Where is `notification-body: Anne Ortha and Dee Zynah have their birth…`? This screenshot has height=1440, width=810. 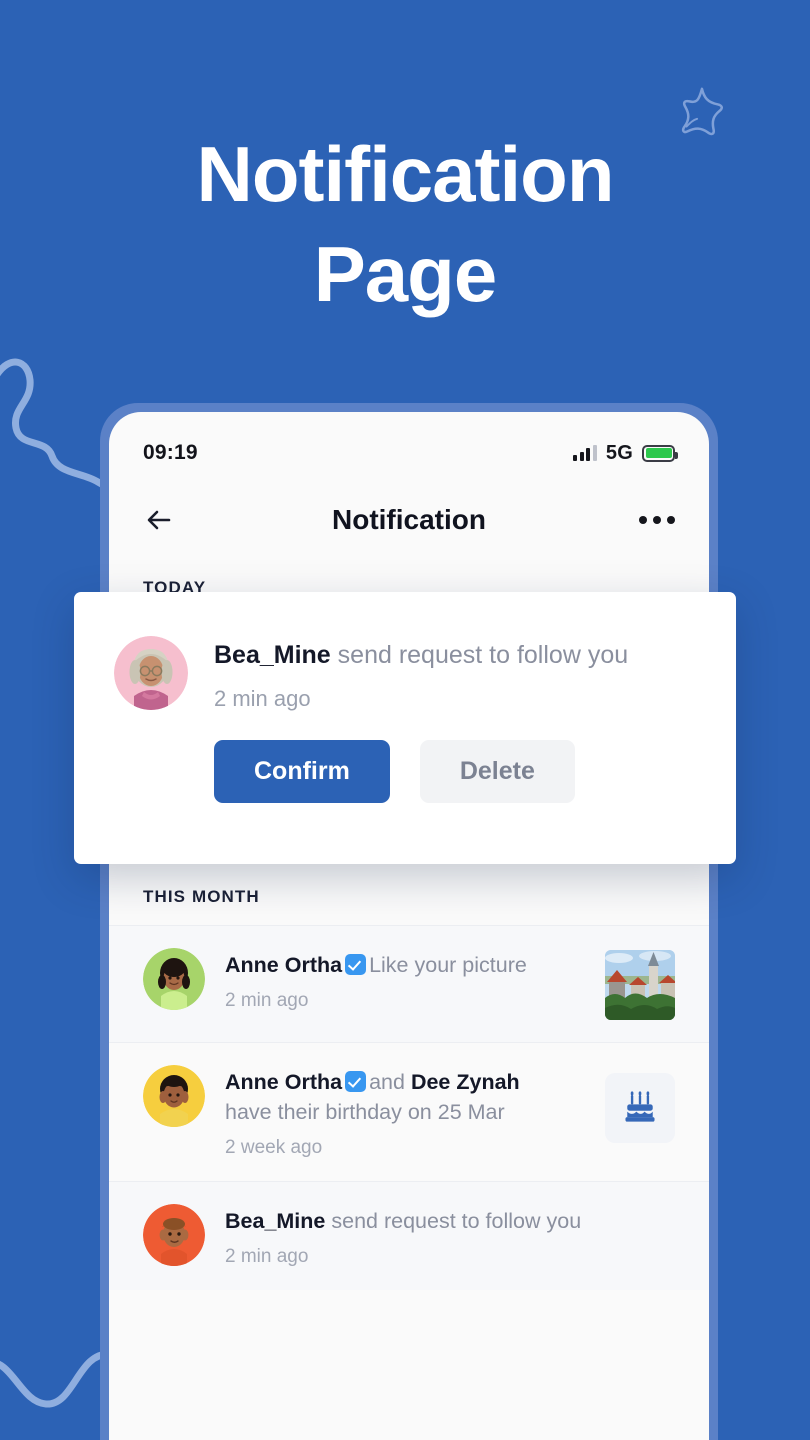 notification-body: Anne Ortha and Dee Zynah have their birth… is located at coordinates (405, 1112).